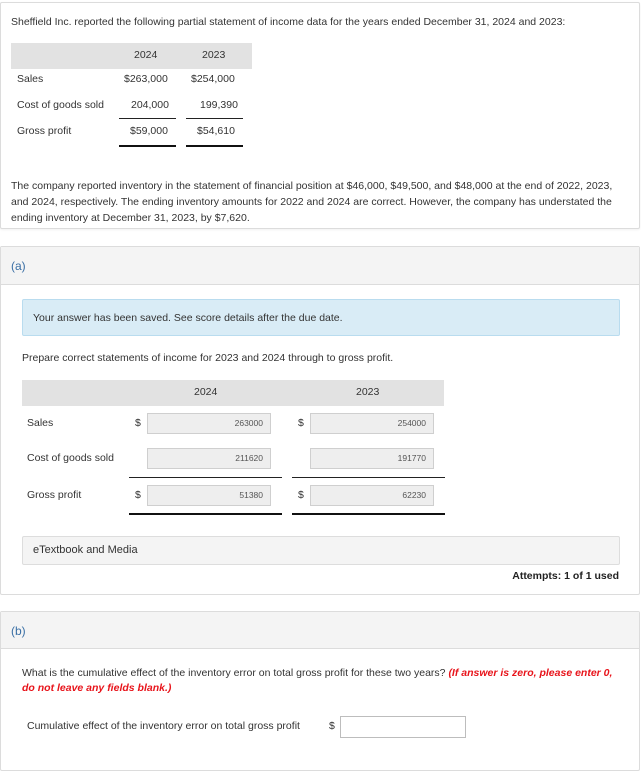 The width and height of the screenshot is (641, 771). I want to click on answer-row-label: Gross profit, so click(54, 495).